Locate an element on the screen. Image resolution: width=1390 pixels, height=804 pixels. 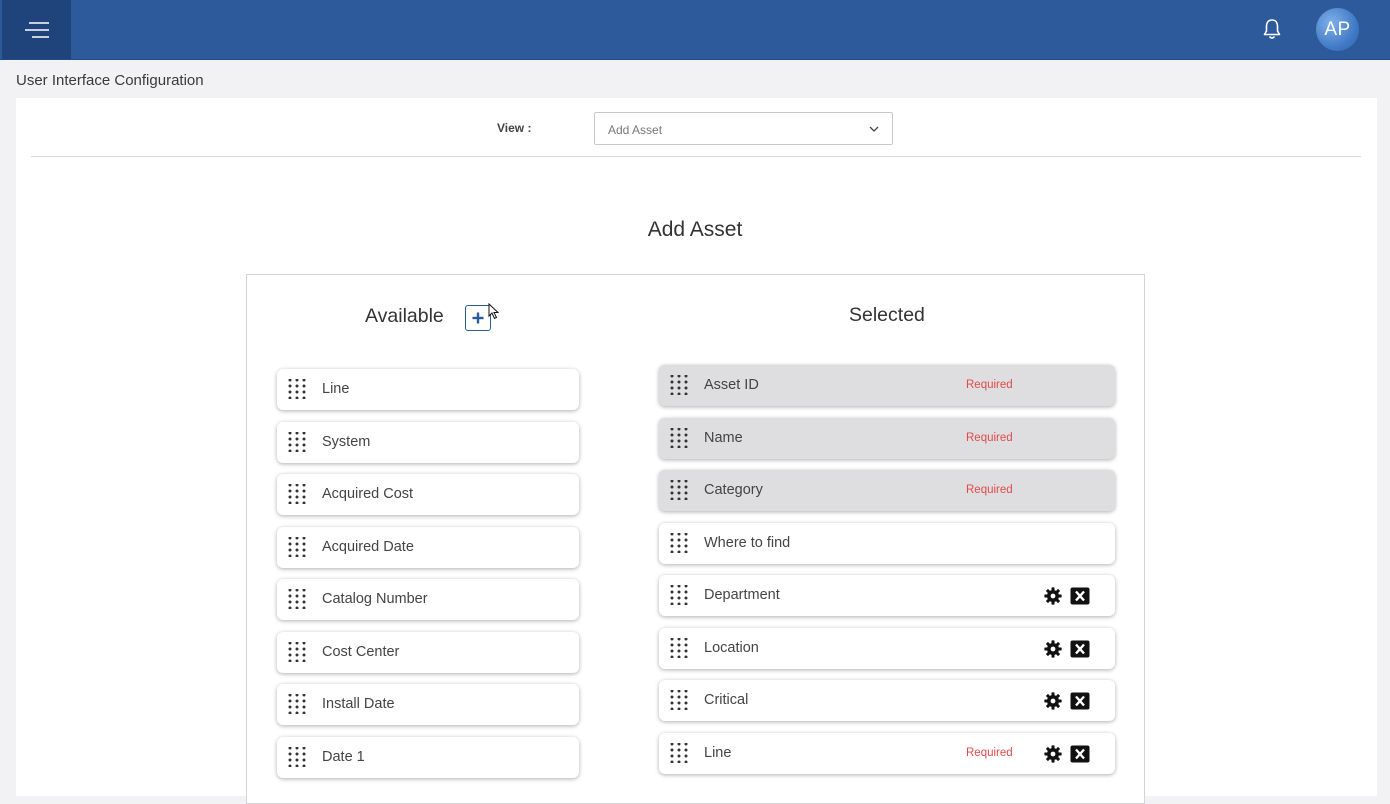
available-field-item: Acquired Cost is located at coordinates (428, 494).